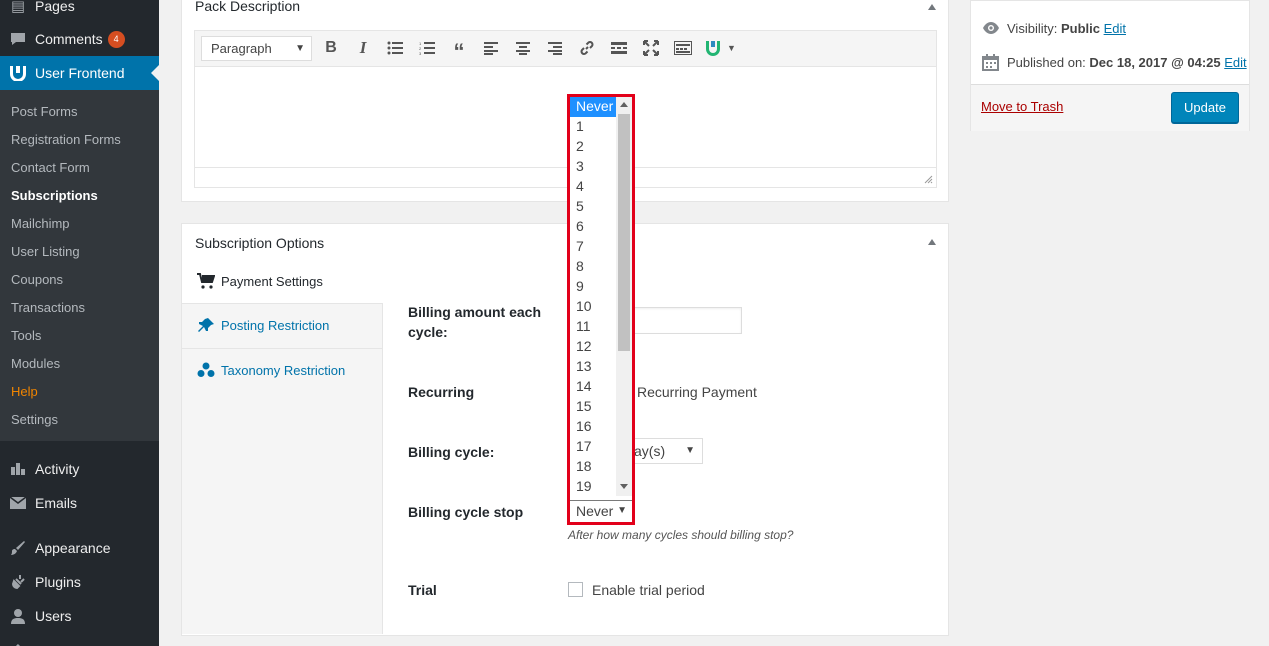 The height and width of the screenshot is (646, 1269). Describe the element at coordinates (207, 370) in the screenshot. I see `groups-icon` at that location.